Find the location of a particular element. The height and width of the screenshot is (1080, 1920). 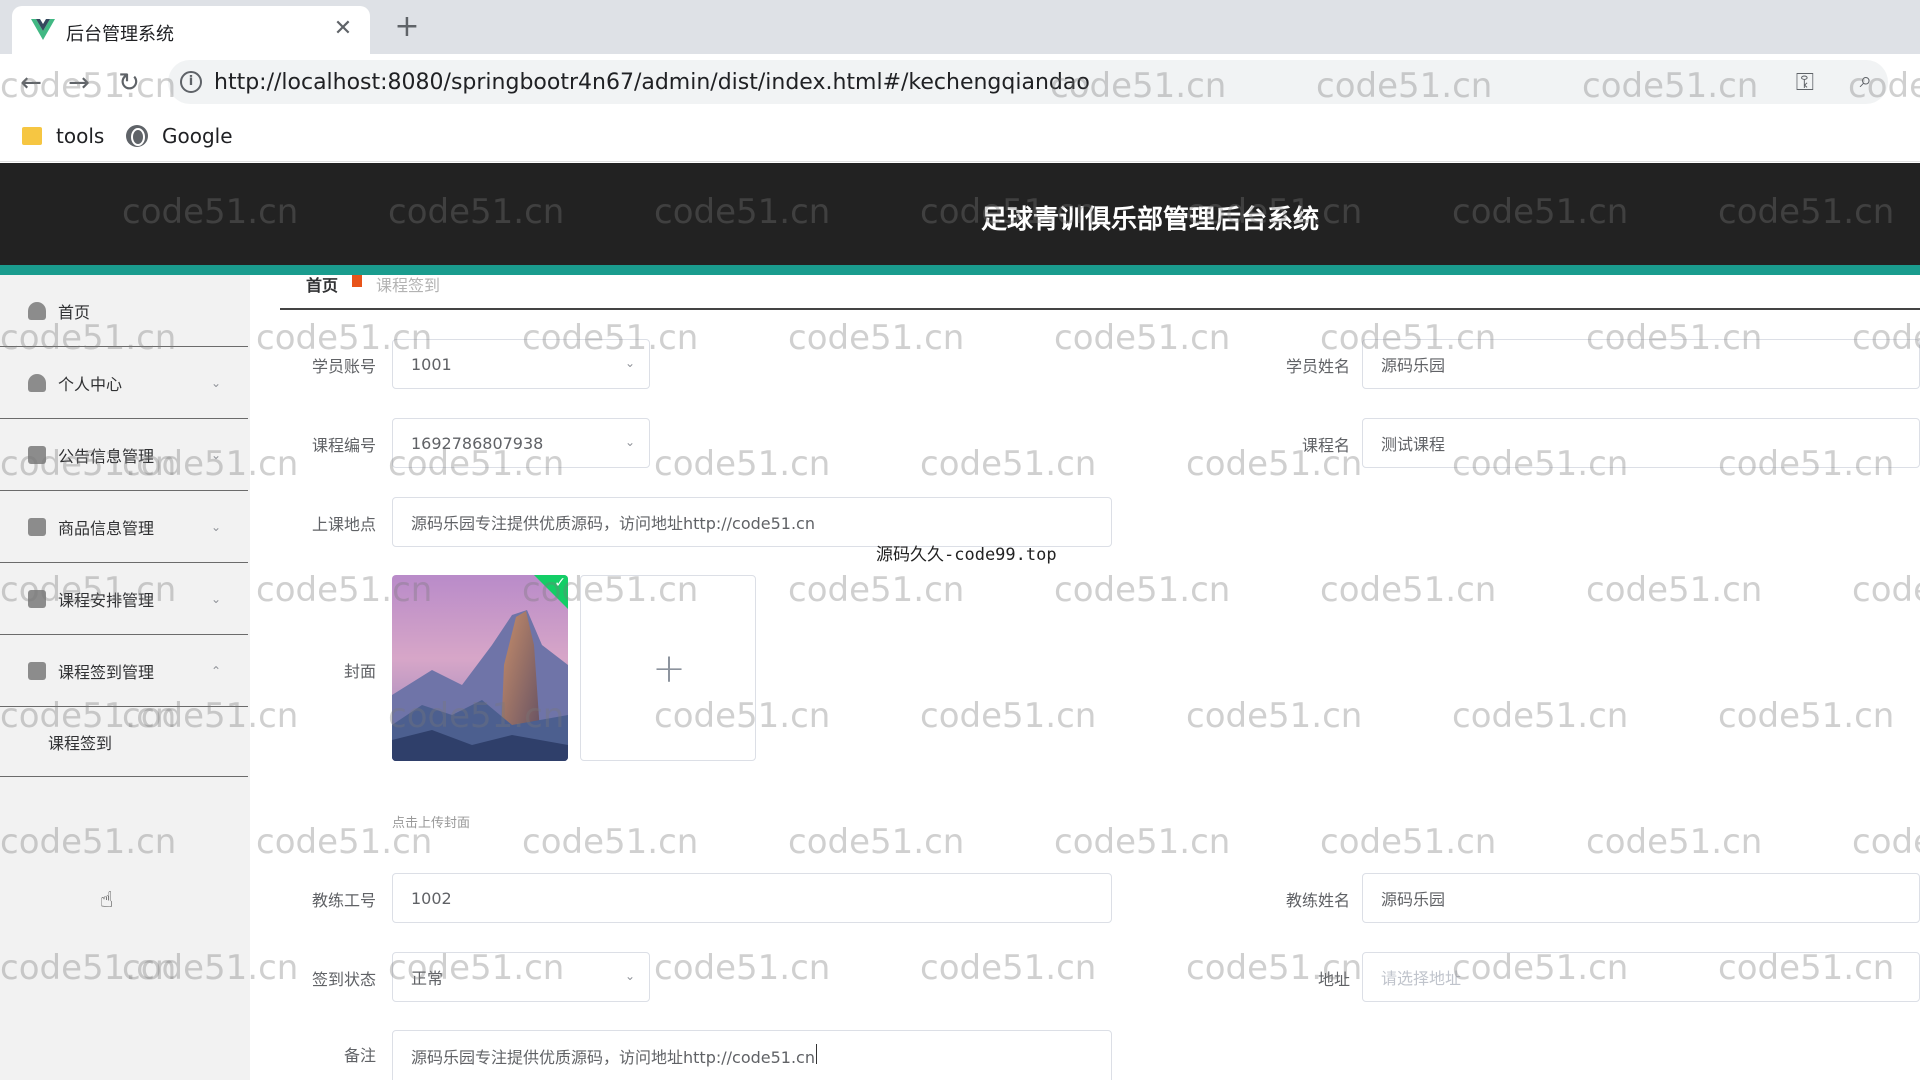

back-icon: ← is located at coordinates (31, 83).